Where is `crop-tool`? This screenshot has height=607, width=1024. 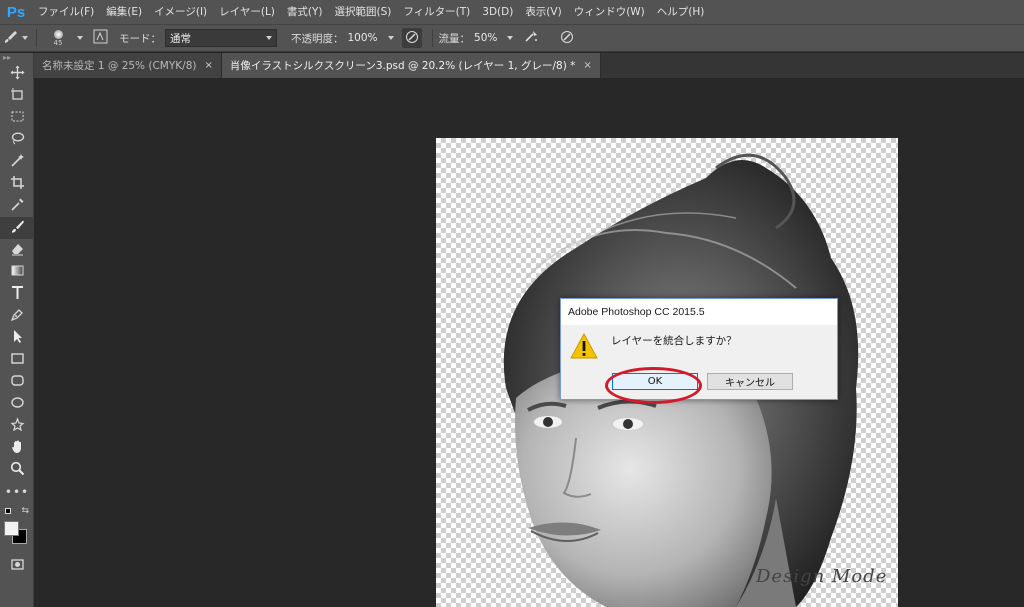 crop-tool is located at coordinates (17, 184).